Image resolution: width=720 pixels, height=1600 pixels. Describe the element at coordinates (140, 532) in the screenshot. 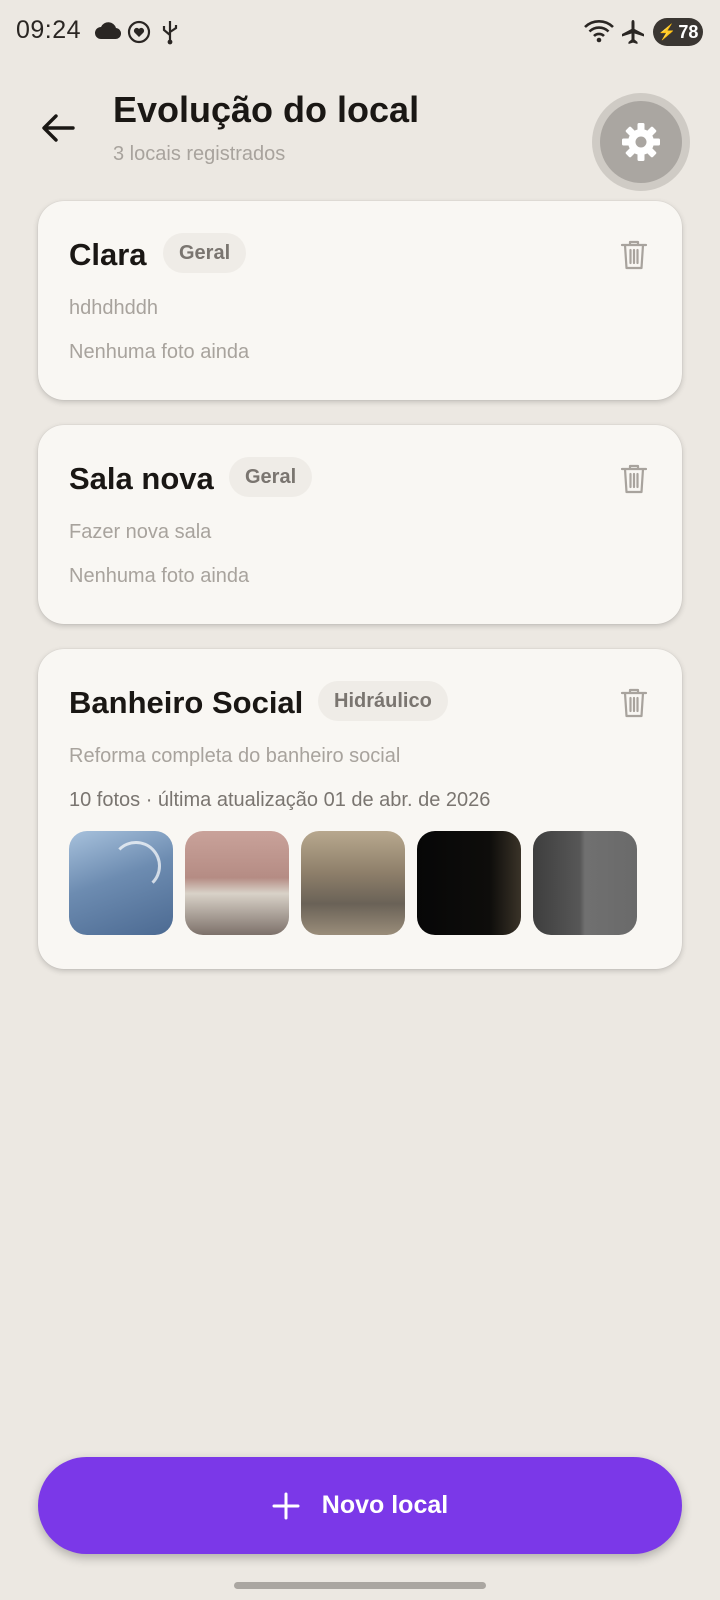

I see `location-description: Fazer nova sala` at that location.